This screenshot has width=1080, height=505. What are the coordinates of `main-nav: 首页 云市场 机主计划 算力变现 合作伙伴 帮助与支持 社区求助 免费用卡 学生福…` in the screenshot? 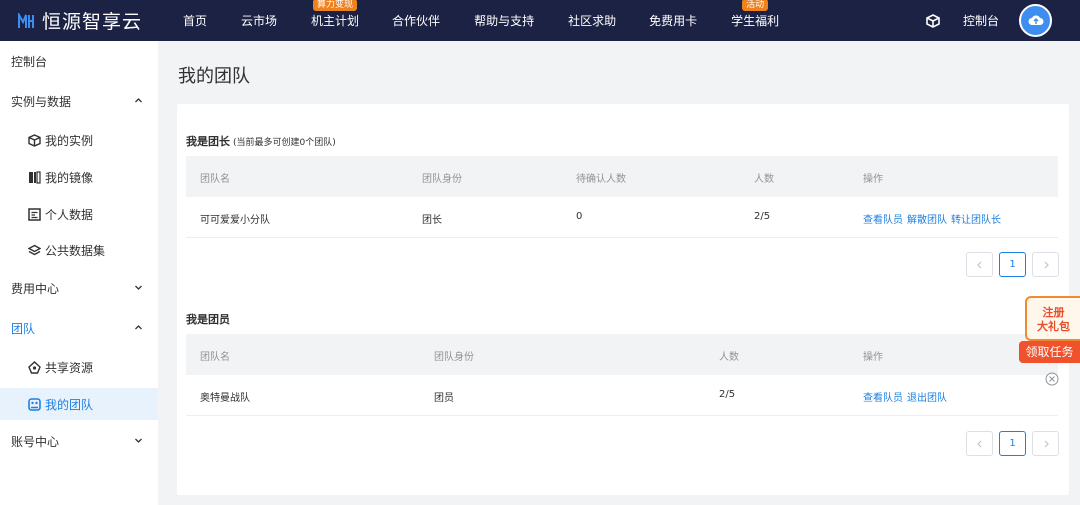 It's located at (479, 20).